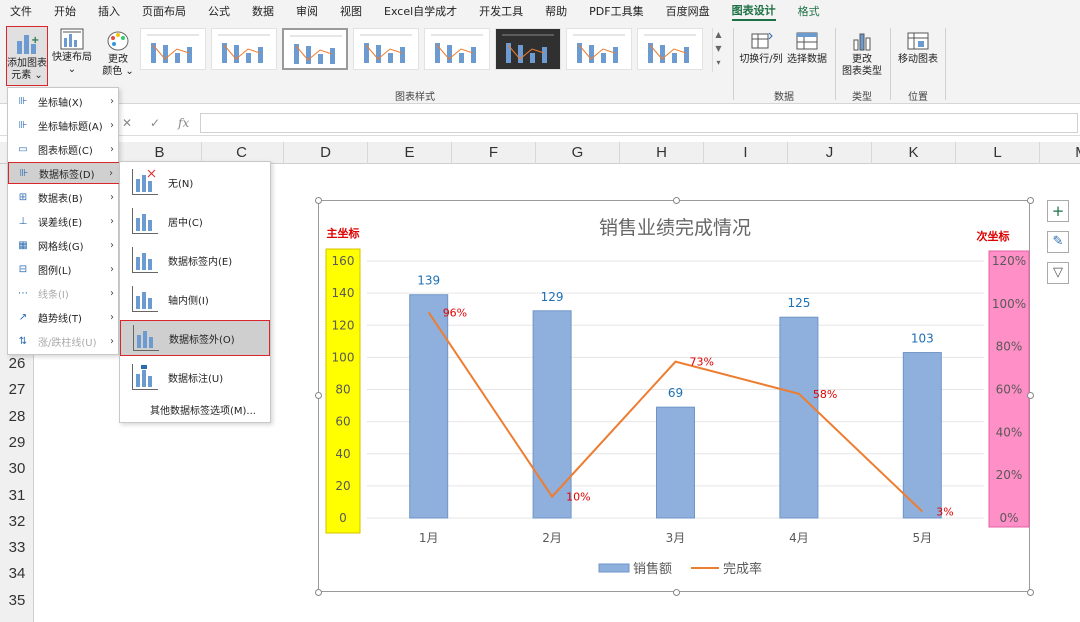 The image size is (1080, 622). I want to click on row-header: 31, so click(17, 495).